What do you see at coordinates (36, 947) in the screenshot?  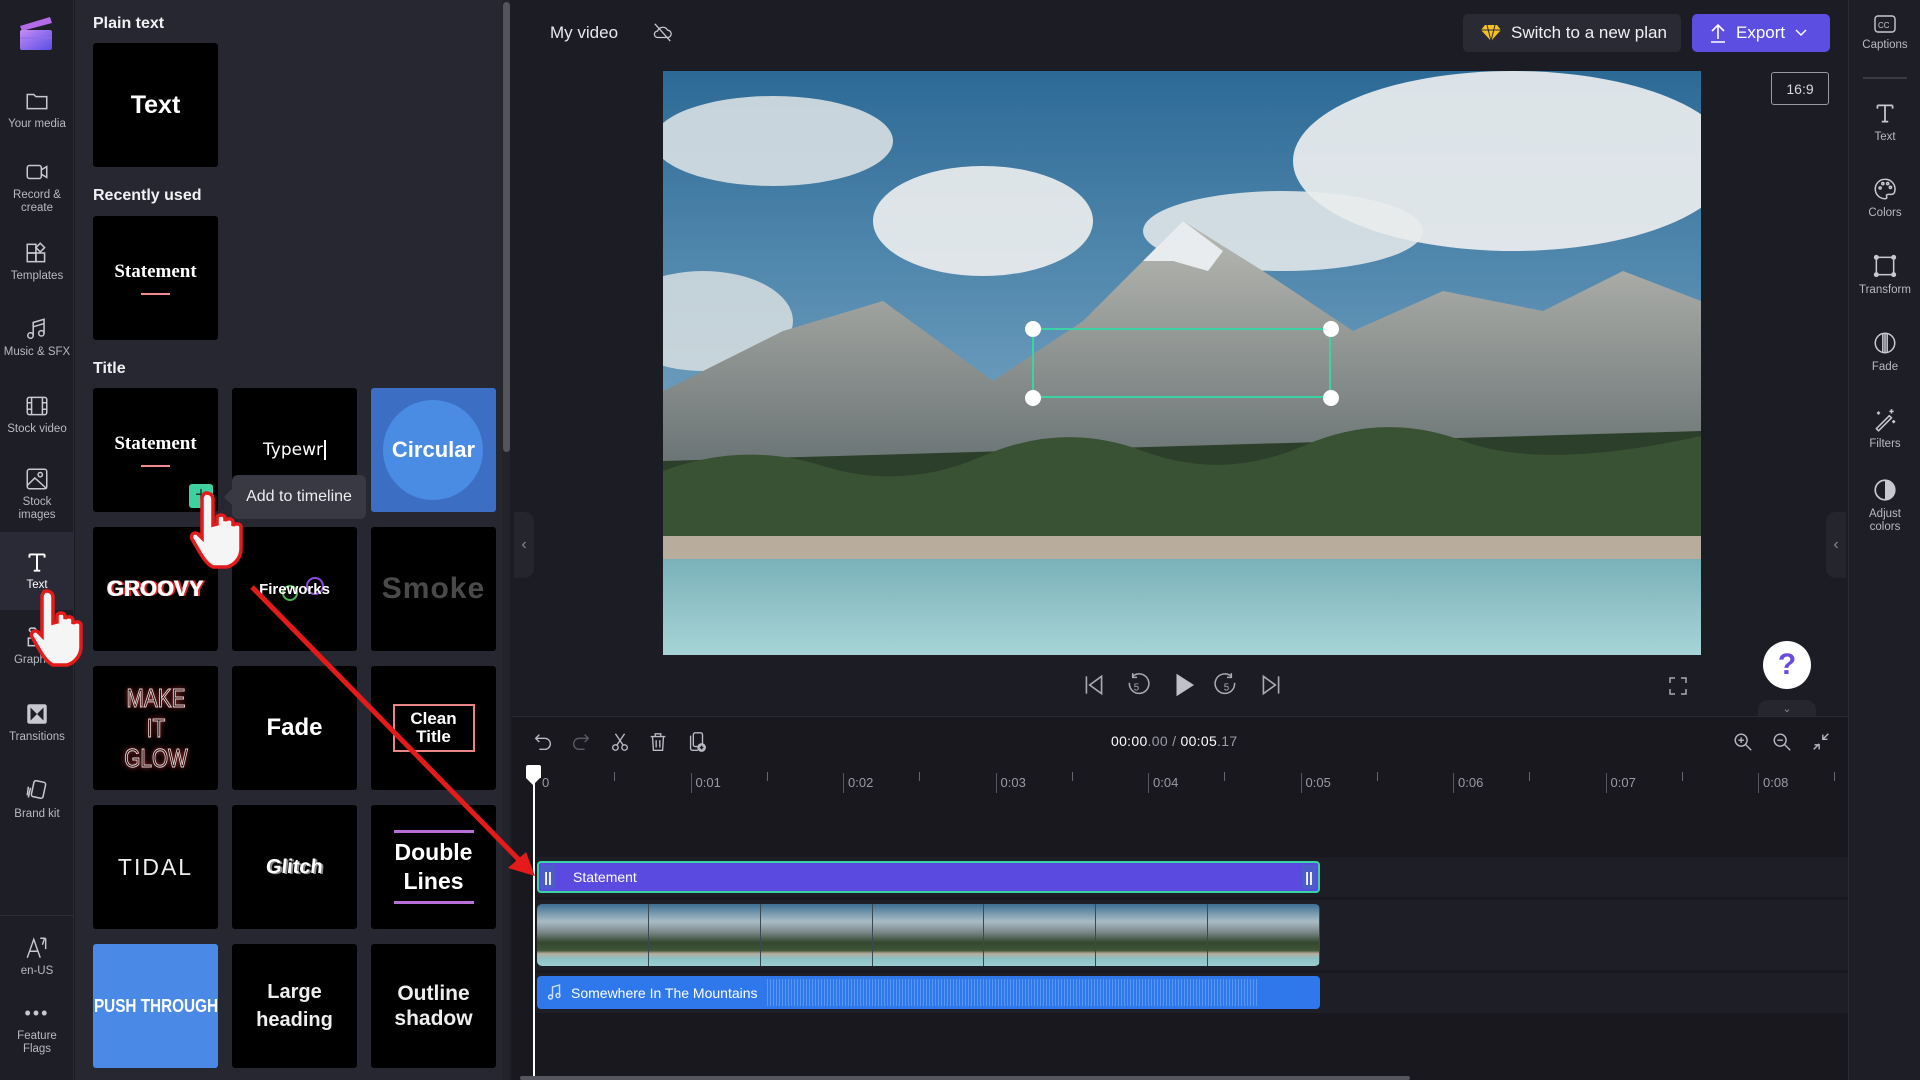 I see `language-icon` at bounding box center [36, 947].